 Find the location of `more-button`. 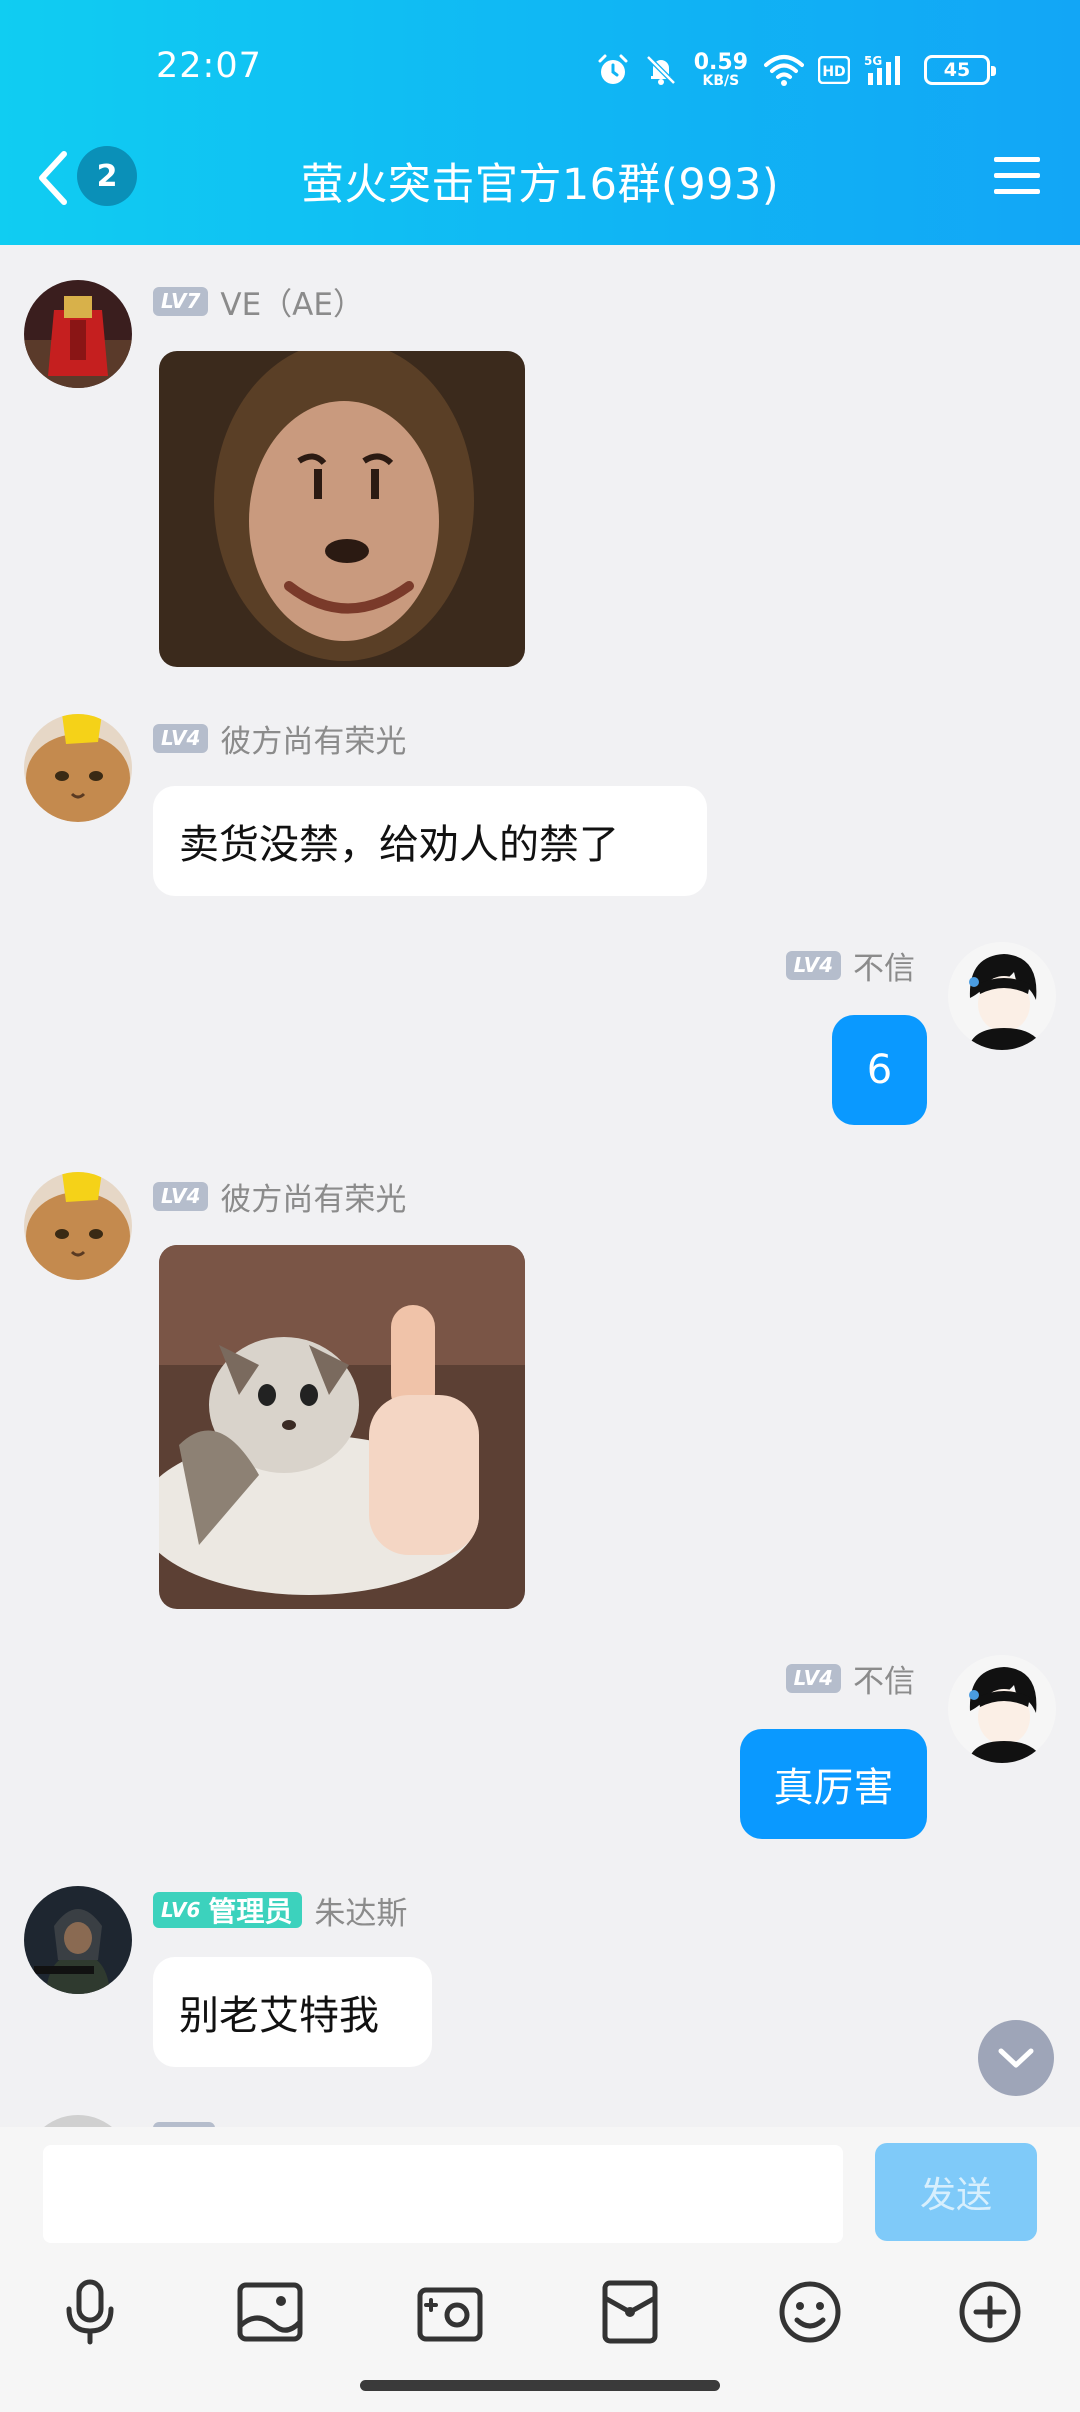

more-button is located at coordinates (990, 2312).